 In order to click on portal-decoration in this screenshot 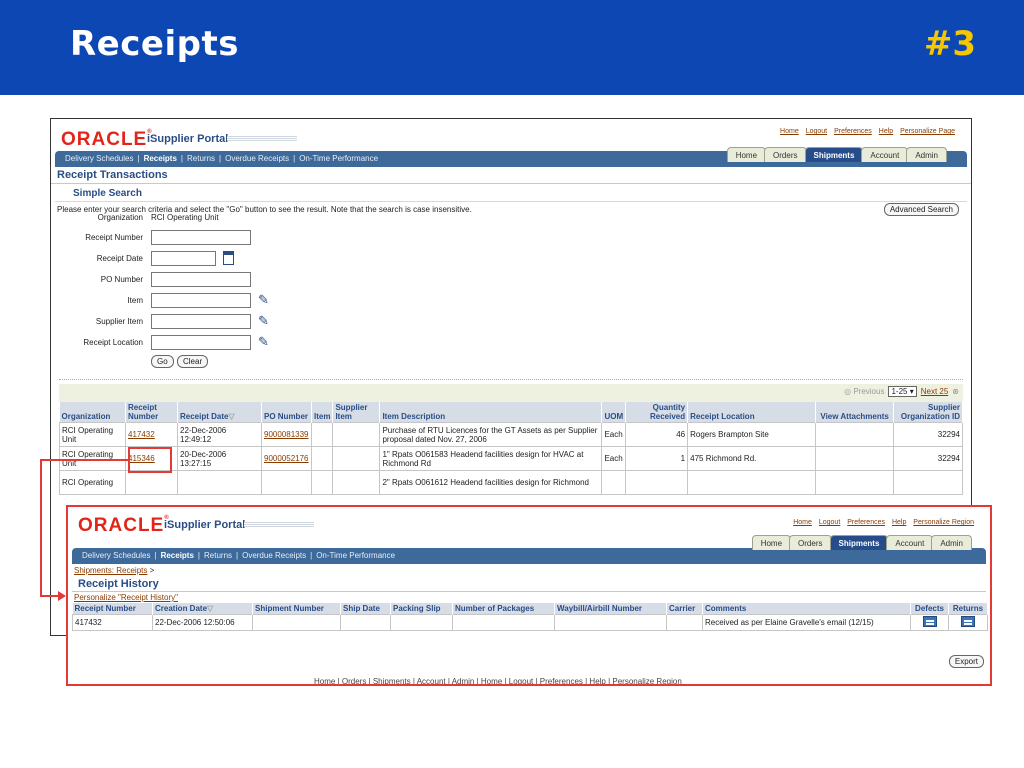, I will do `click(279, 524)`.